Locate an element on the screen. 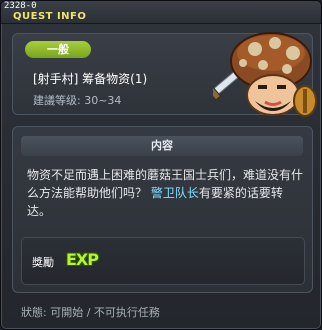  reward-label: 獎勵 is located at coordinates (43, 262).